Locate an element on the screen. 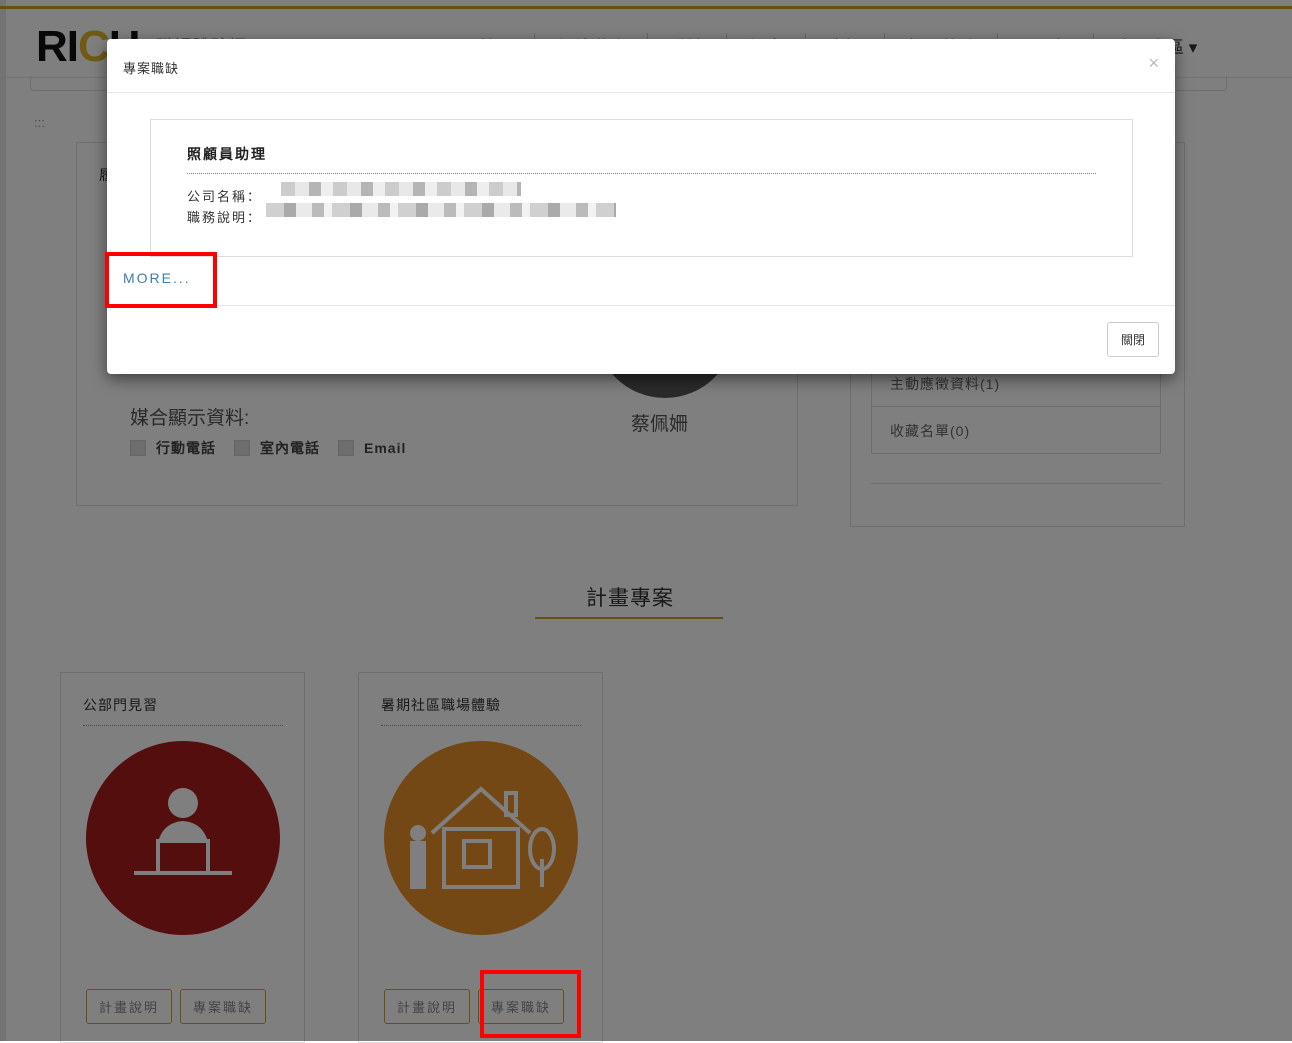 The height and width of the screenshot is (1043, 1292). modal-footer: 關閉 is located at coordinates (641, 340).